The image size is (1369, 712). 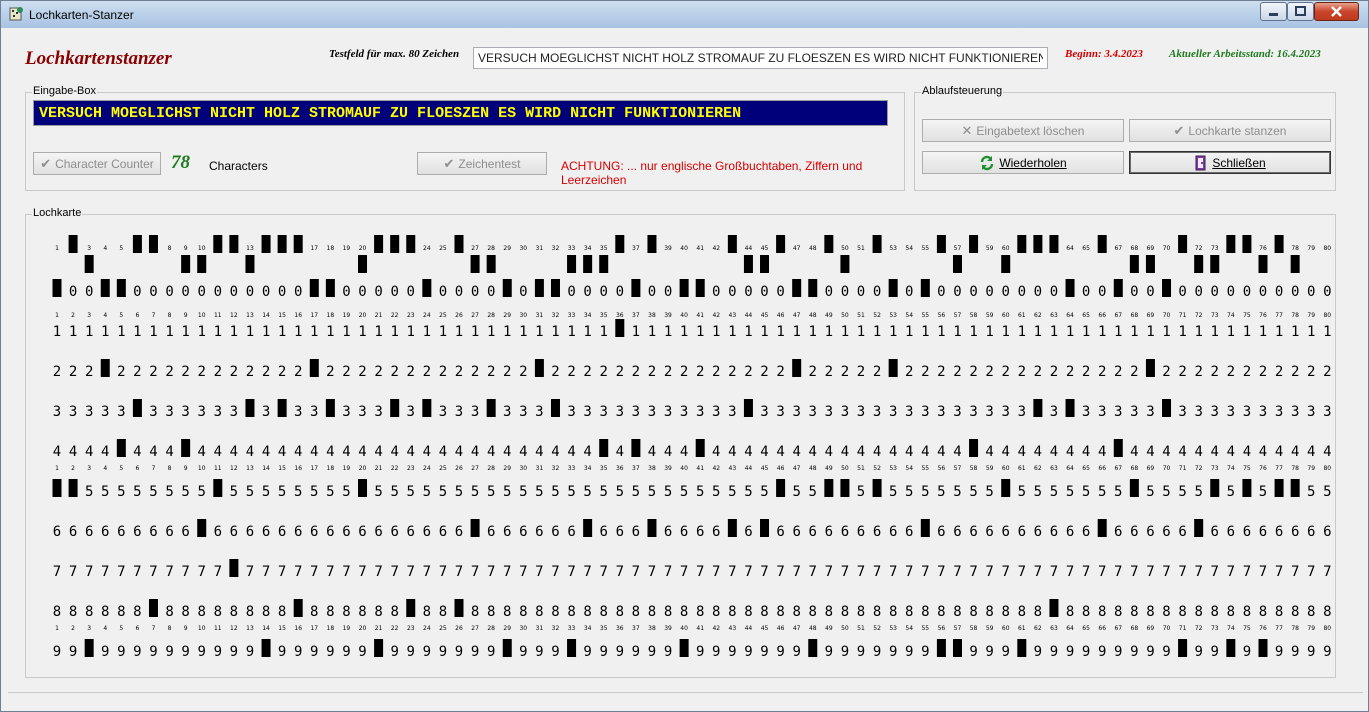 I want to click on column-number: 10, so click(x=202, y=315).